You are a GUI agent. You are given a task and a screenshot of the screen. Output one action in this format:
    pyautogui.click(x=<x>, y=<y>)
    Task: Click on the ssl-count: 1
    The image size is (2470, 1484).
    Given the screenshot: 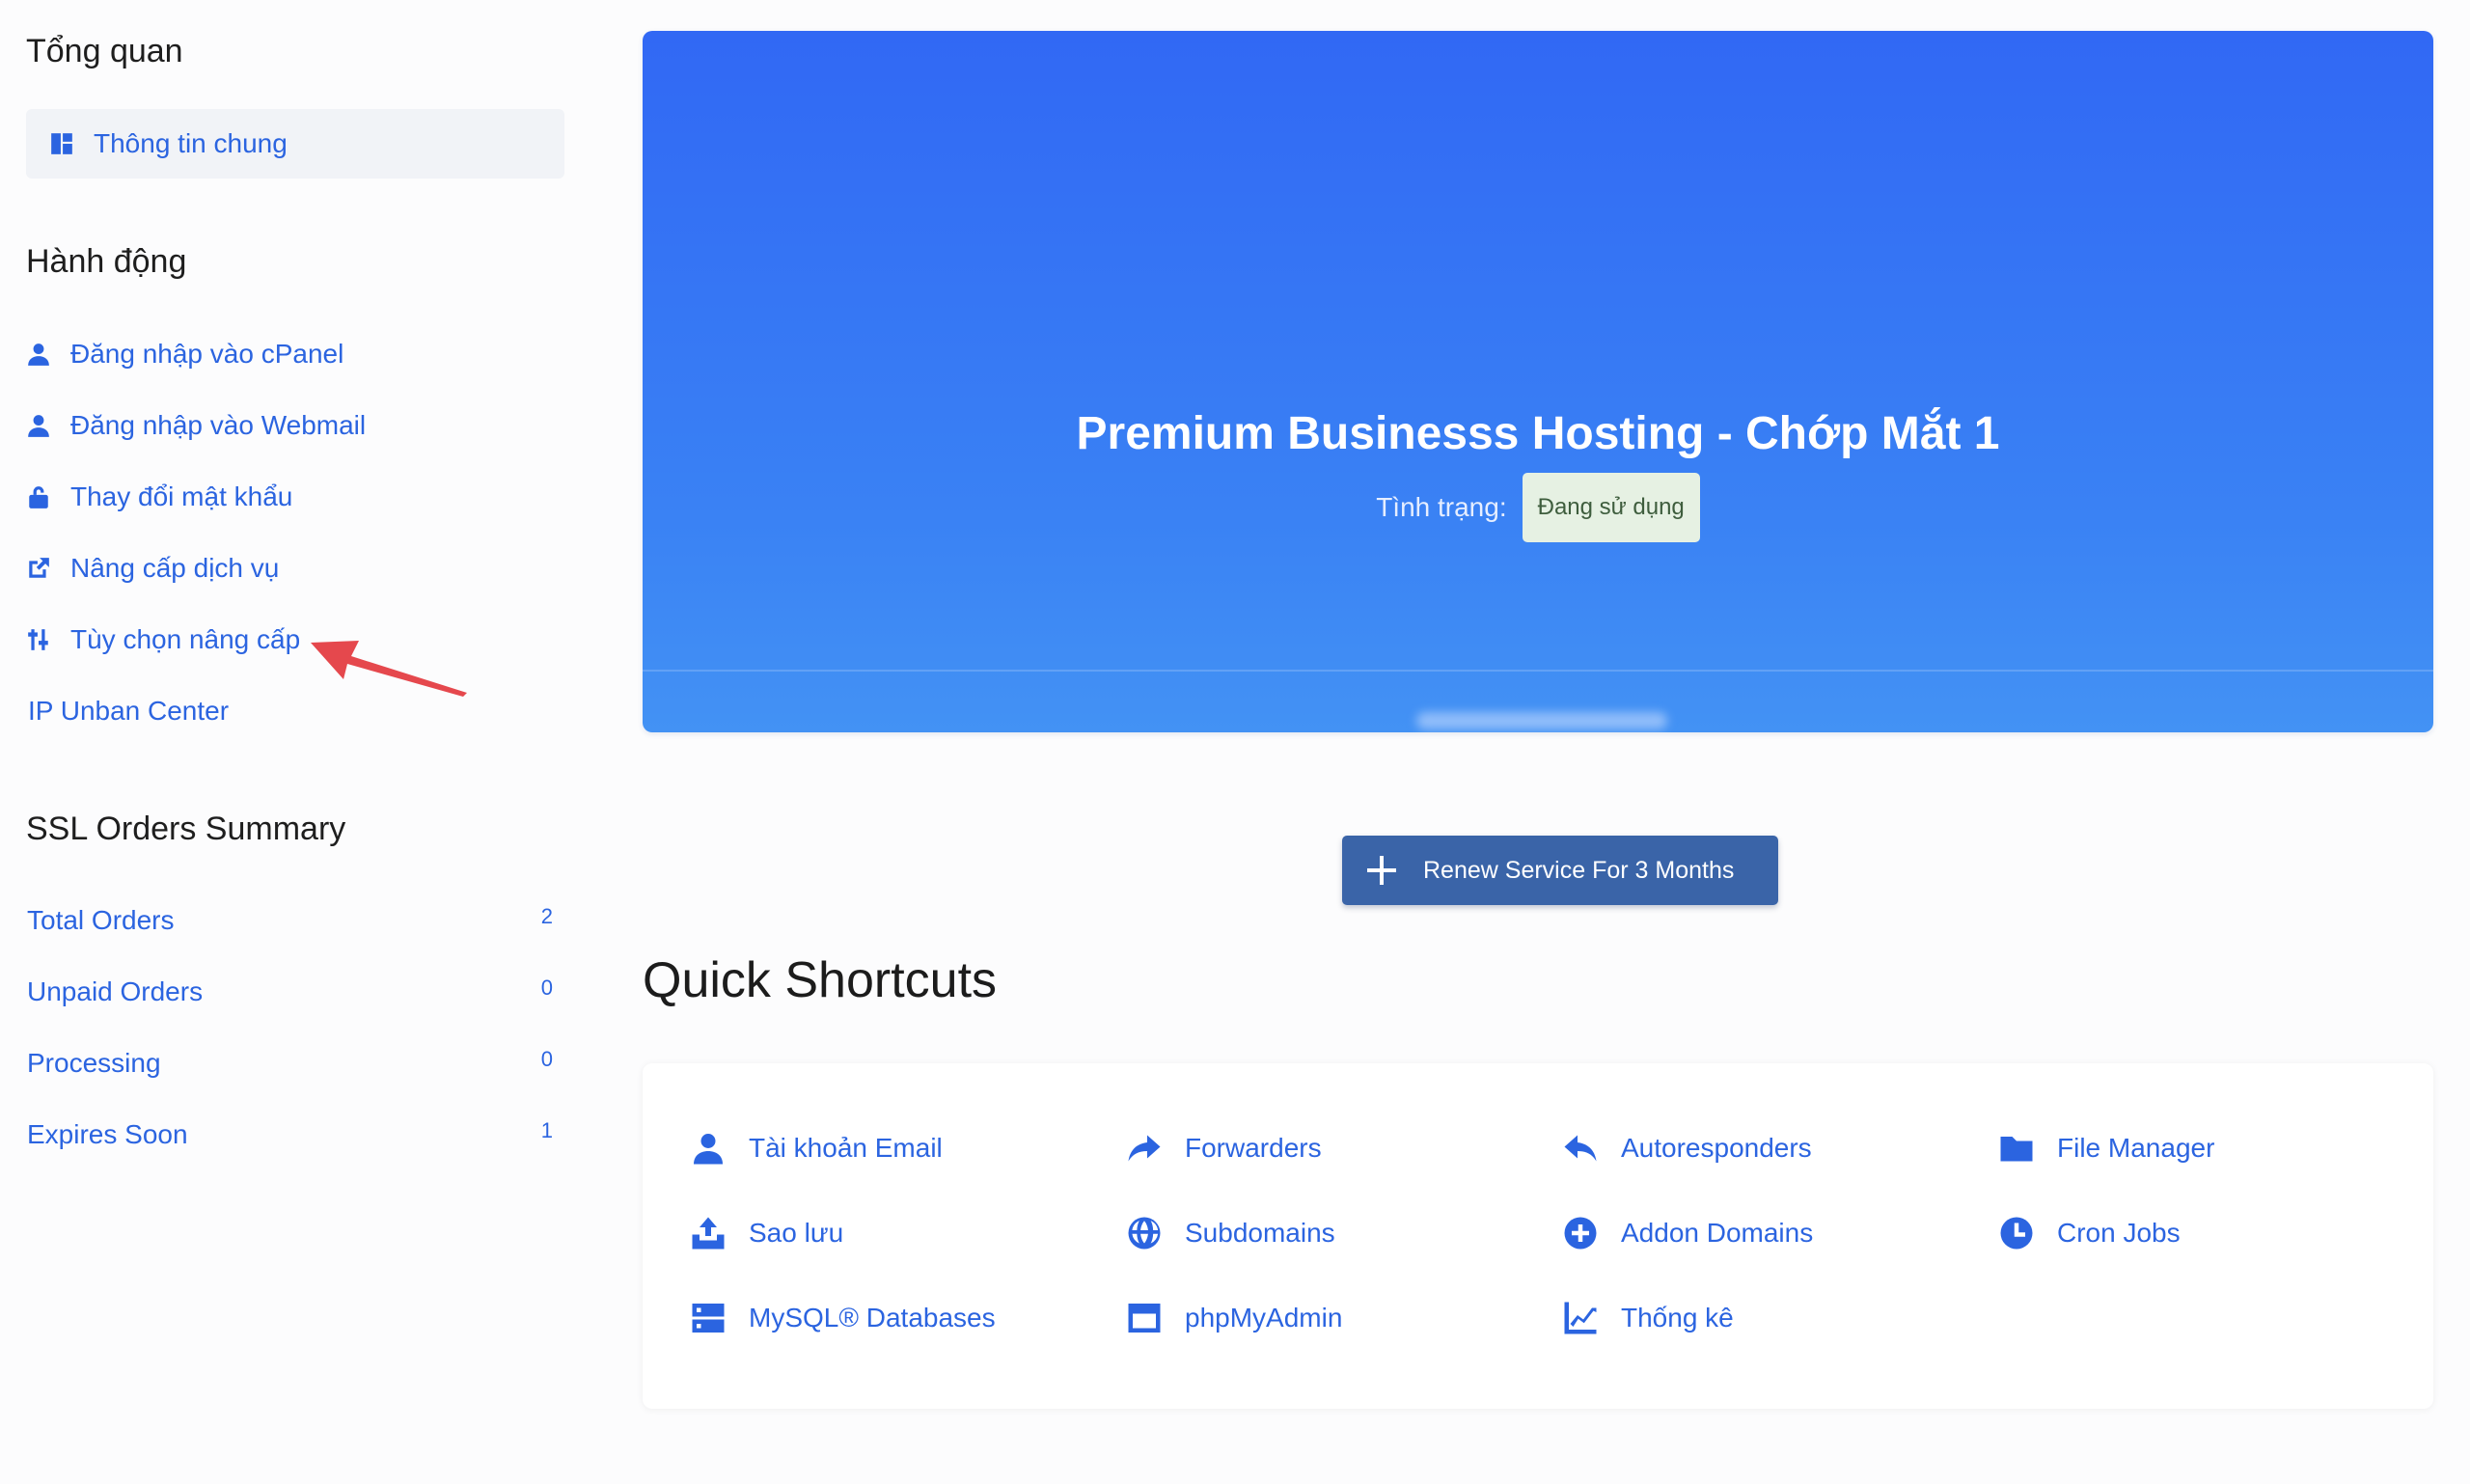 What is the action you would take?
    pyautogui.click(x=546, y=1130)
    